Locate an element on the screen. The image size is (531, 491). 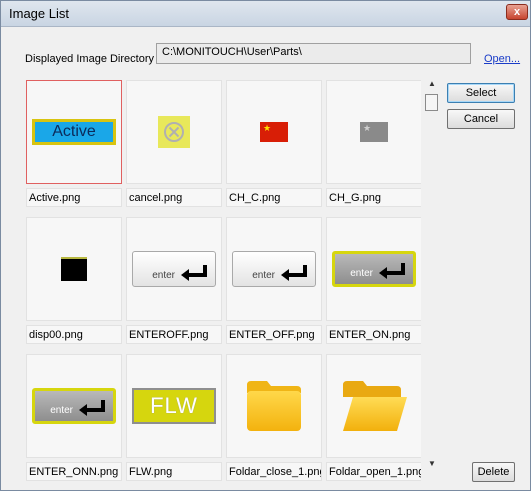
file-name: CH_C.png is located at coordinates (274, 197).